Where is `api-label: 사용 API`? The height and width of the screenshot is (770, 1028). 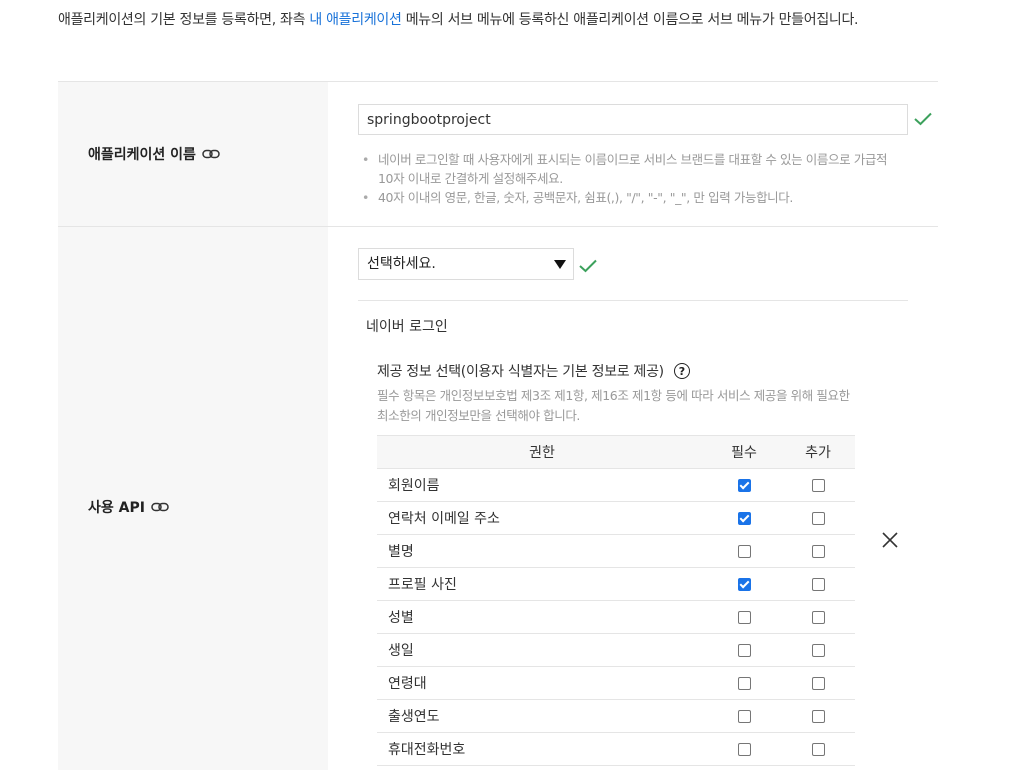
api-label: 사용 API is located at coordinates (116, 508).